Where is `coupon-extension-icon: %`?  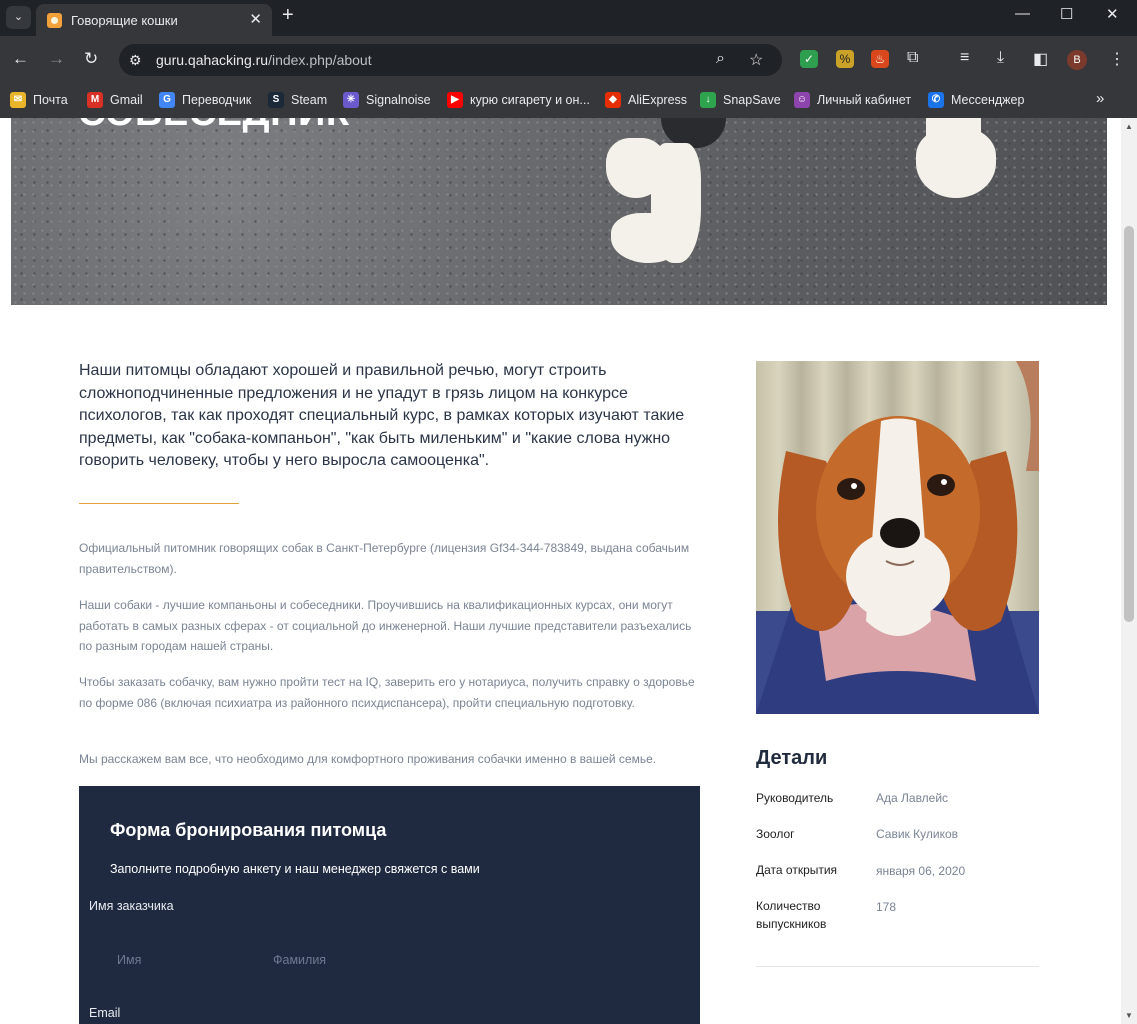 coupon-extension-icon: % is located at coordinates (845, 59).